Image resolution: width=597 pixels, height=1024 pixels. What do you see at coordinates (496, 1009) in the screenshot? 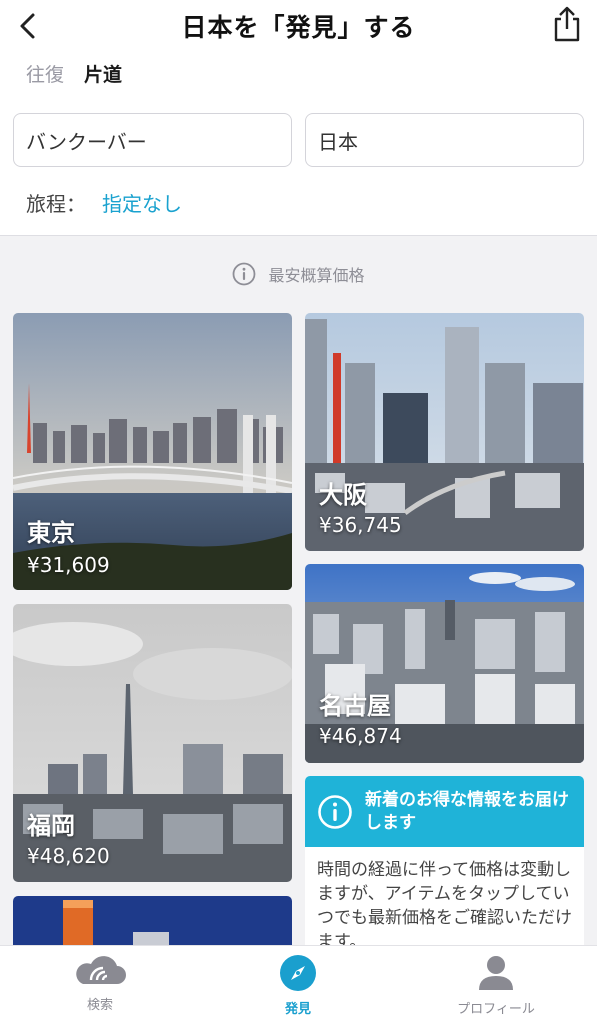
I see `tab-profile-label: プロフィール` at bounding box center [496, 1009].